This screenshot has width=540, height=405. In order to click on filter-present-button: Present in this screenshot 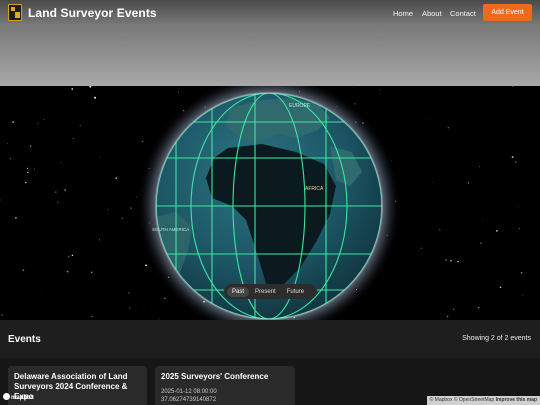, I will do `click(265, 292)`.